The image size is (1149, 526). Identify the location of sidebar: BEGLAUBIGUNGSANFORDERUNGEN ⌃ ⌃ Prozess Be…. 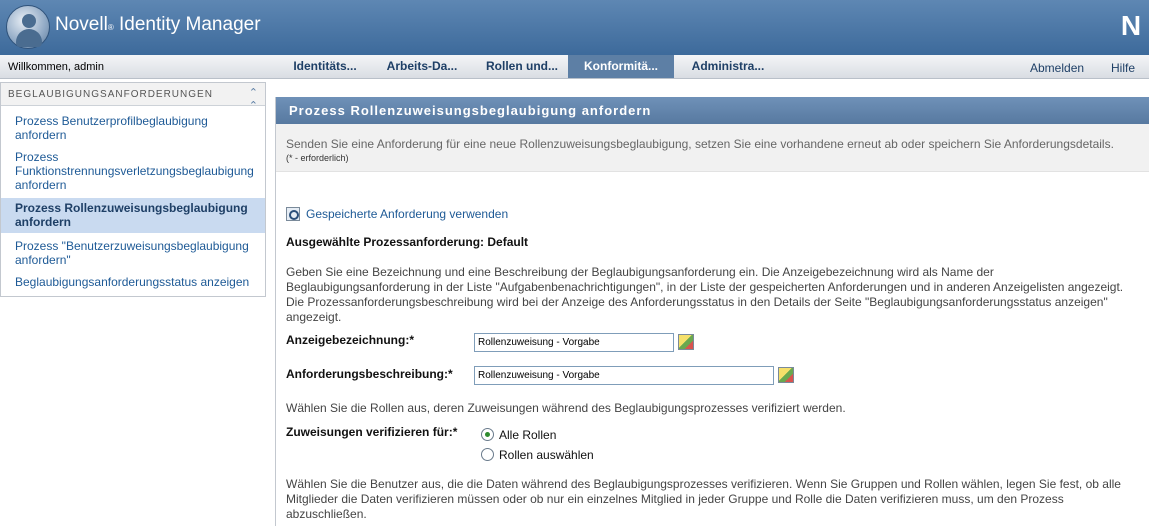
(133, 189).